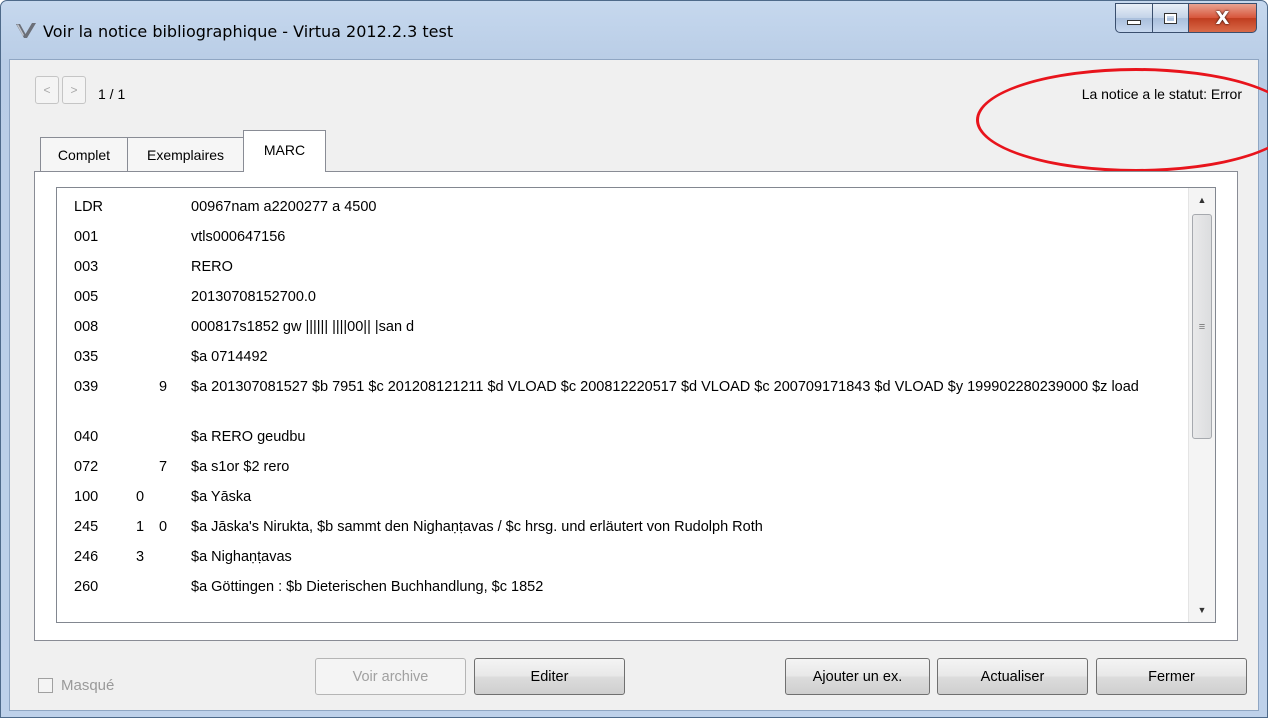 Image resolution: width=1268 pixels, height=718 pixels. Describe the element at coordinates (74, 90) in the screenshot. I see `next-record-button: >` at that location.